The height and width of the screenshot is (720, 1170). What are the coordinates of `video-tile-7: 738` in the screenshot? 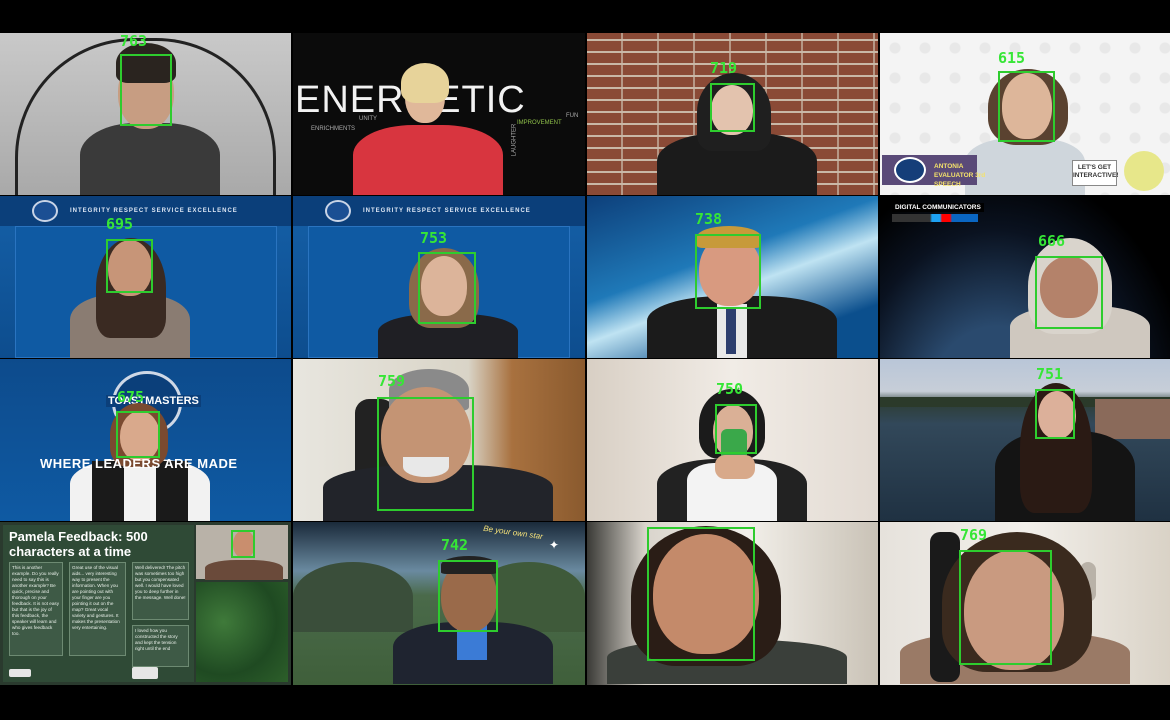 It's located at (732, 277).